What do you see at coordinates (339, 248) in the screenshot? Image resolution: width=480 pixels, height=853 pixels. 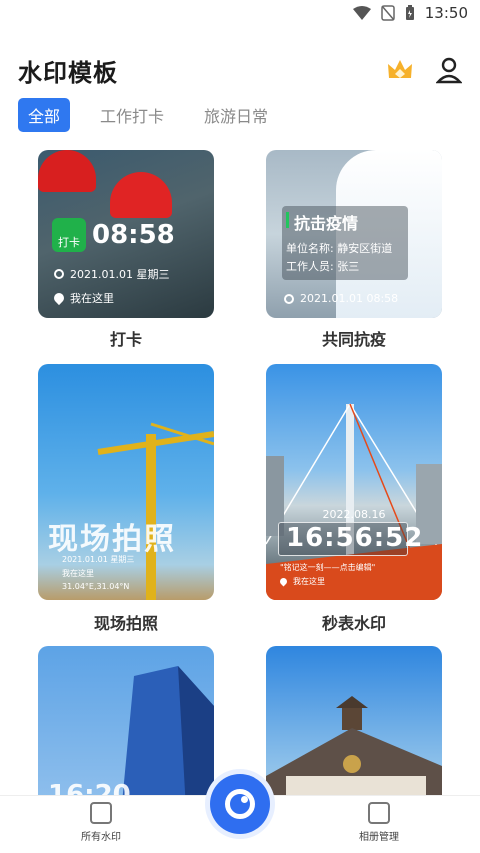 I see `epidemic-unit: 单位名称: 静安区街道` at bounding box center [339, 248].